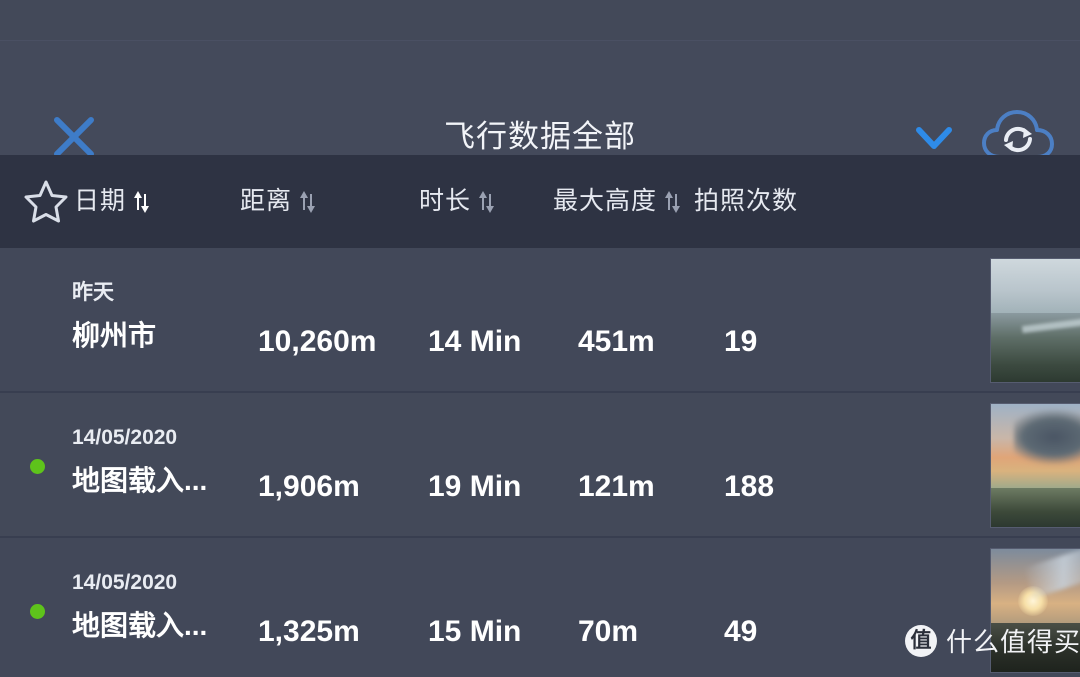 The width and height of the screenshot is (1080, 677). What do you see at coordinates (540, 20) in the screenshot?
I see `status-strip` at bounding box center [540, 20].